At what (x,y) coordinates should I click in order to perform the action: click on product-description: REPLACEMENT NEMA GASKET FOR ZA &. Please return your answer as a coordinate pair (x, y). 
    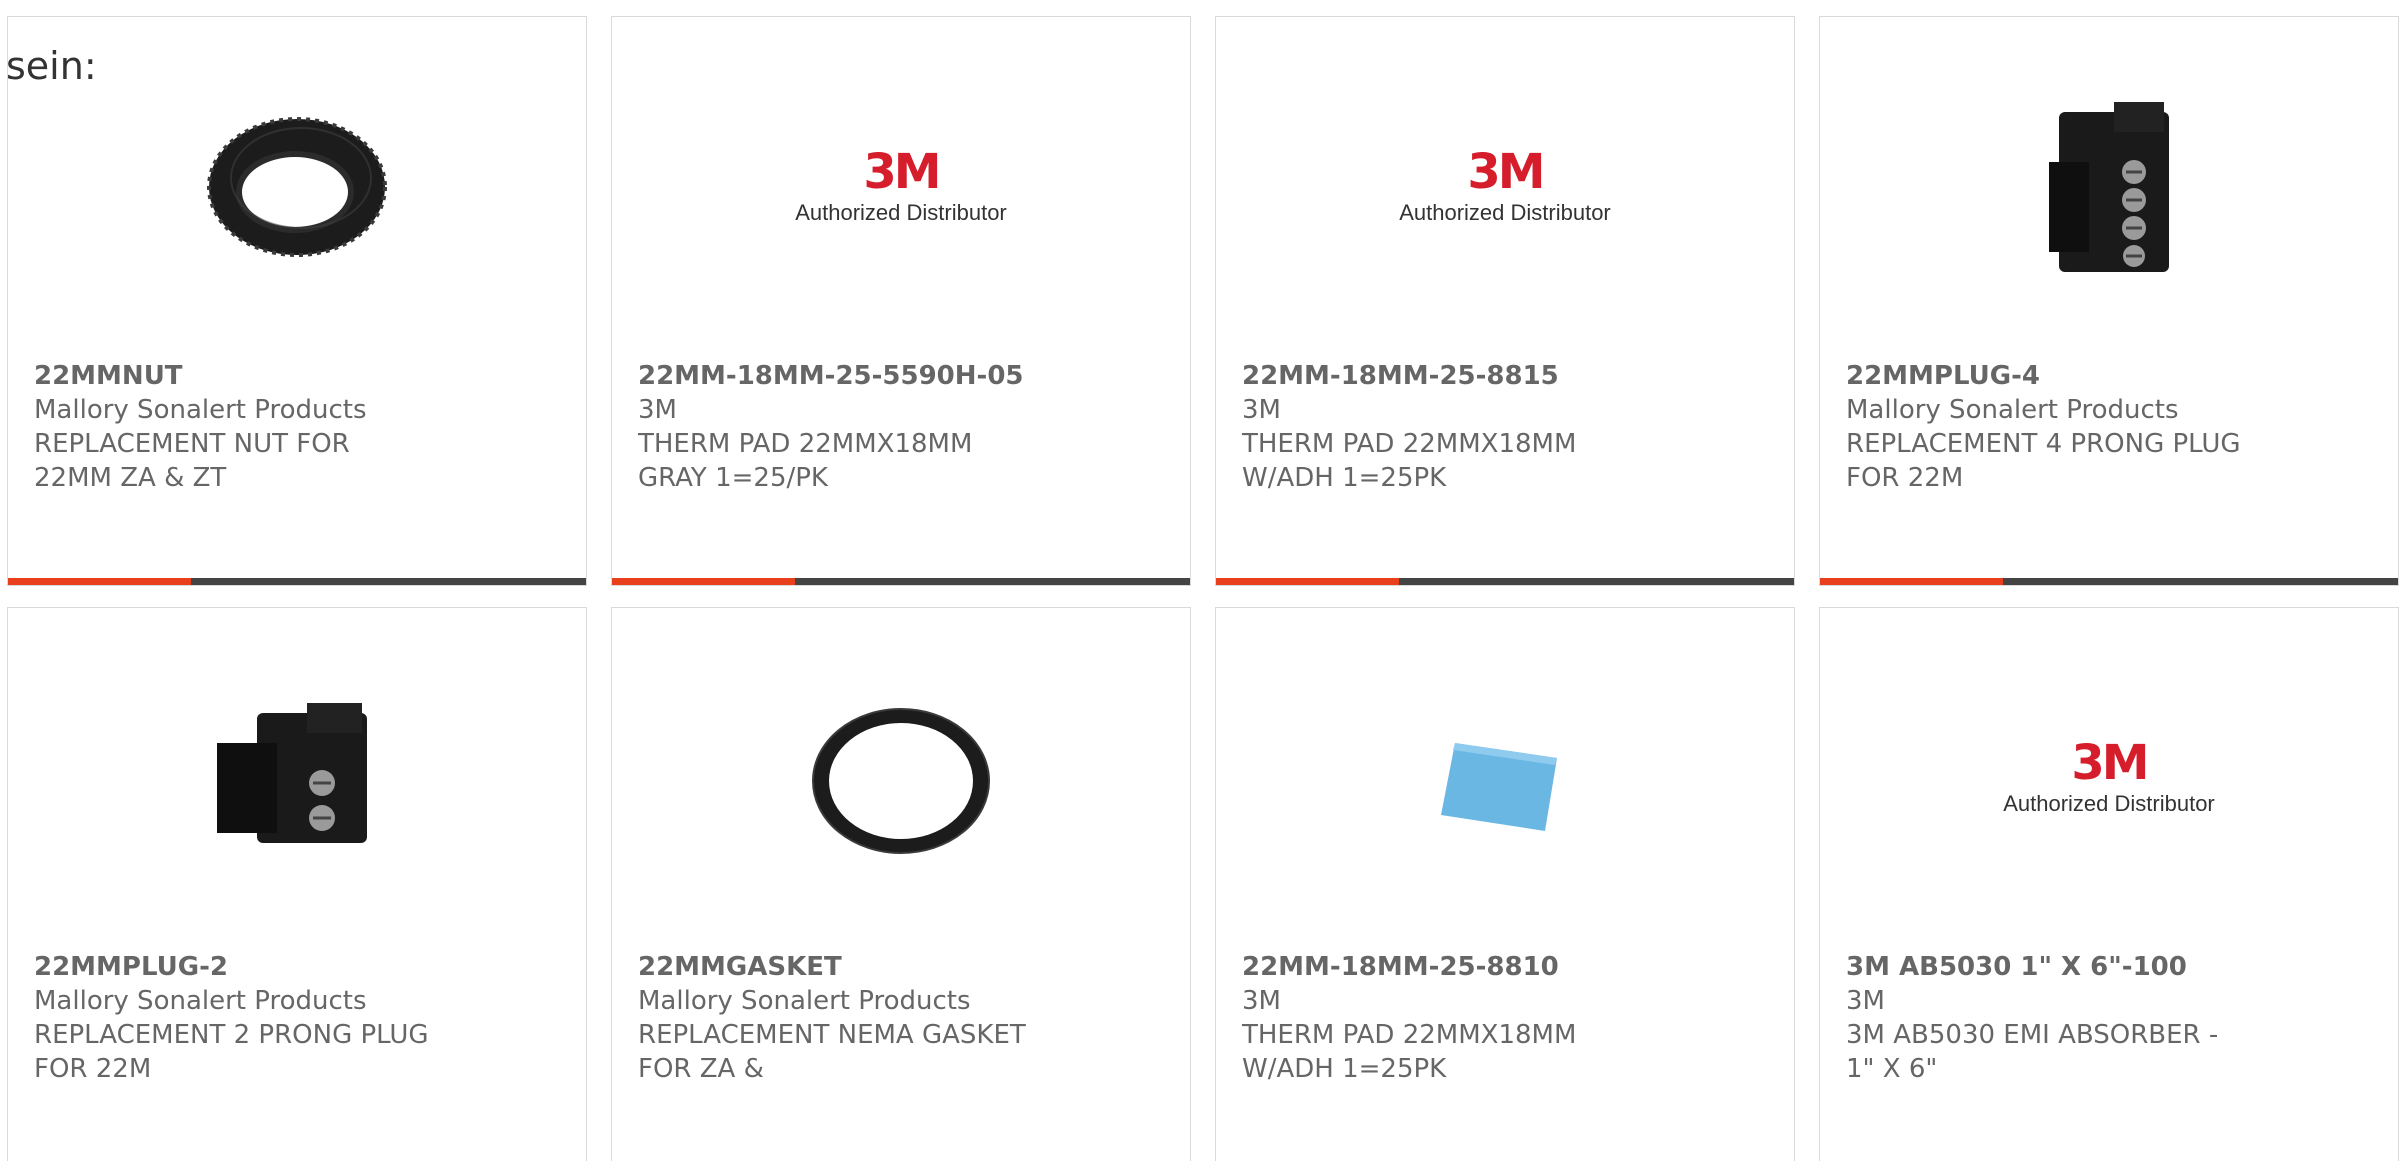
    Looking at the image, I should click on (832, 1052).